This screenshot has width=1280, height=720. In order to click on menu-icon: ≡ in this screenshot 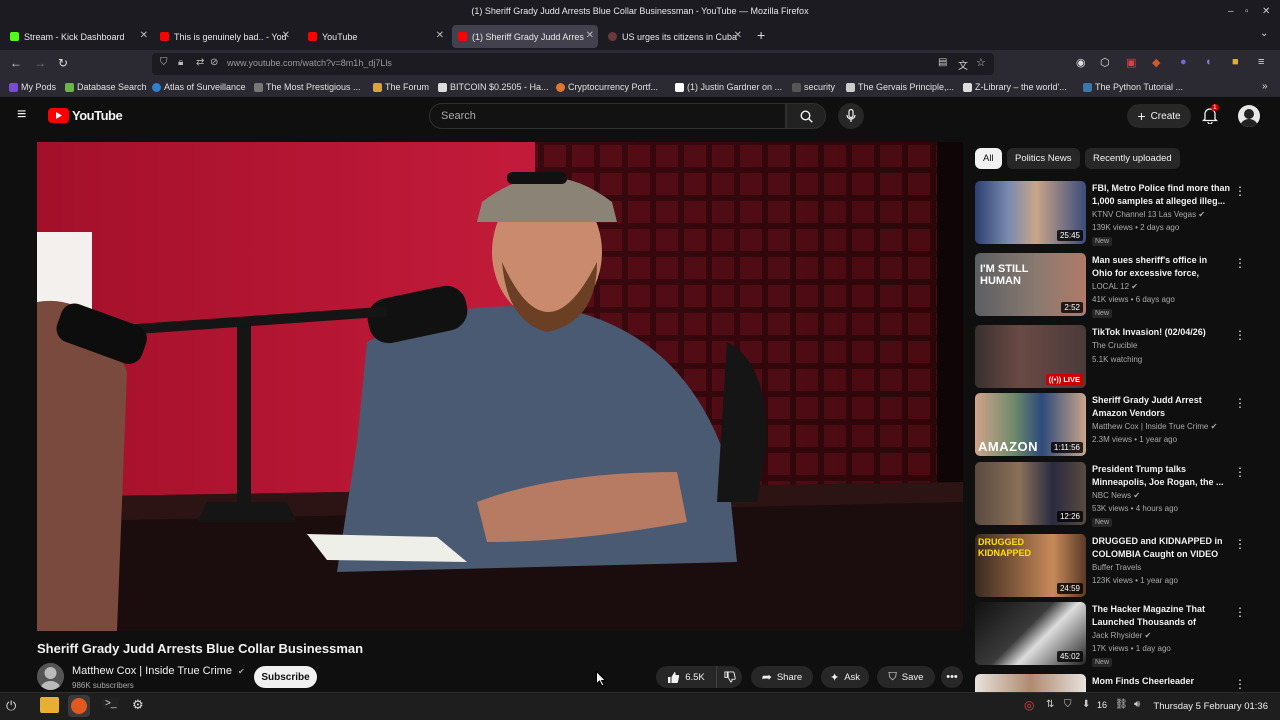, I will do `click(1261, 62)`.